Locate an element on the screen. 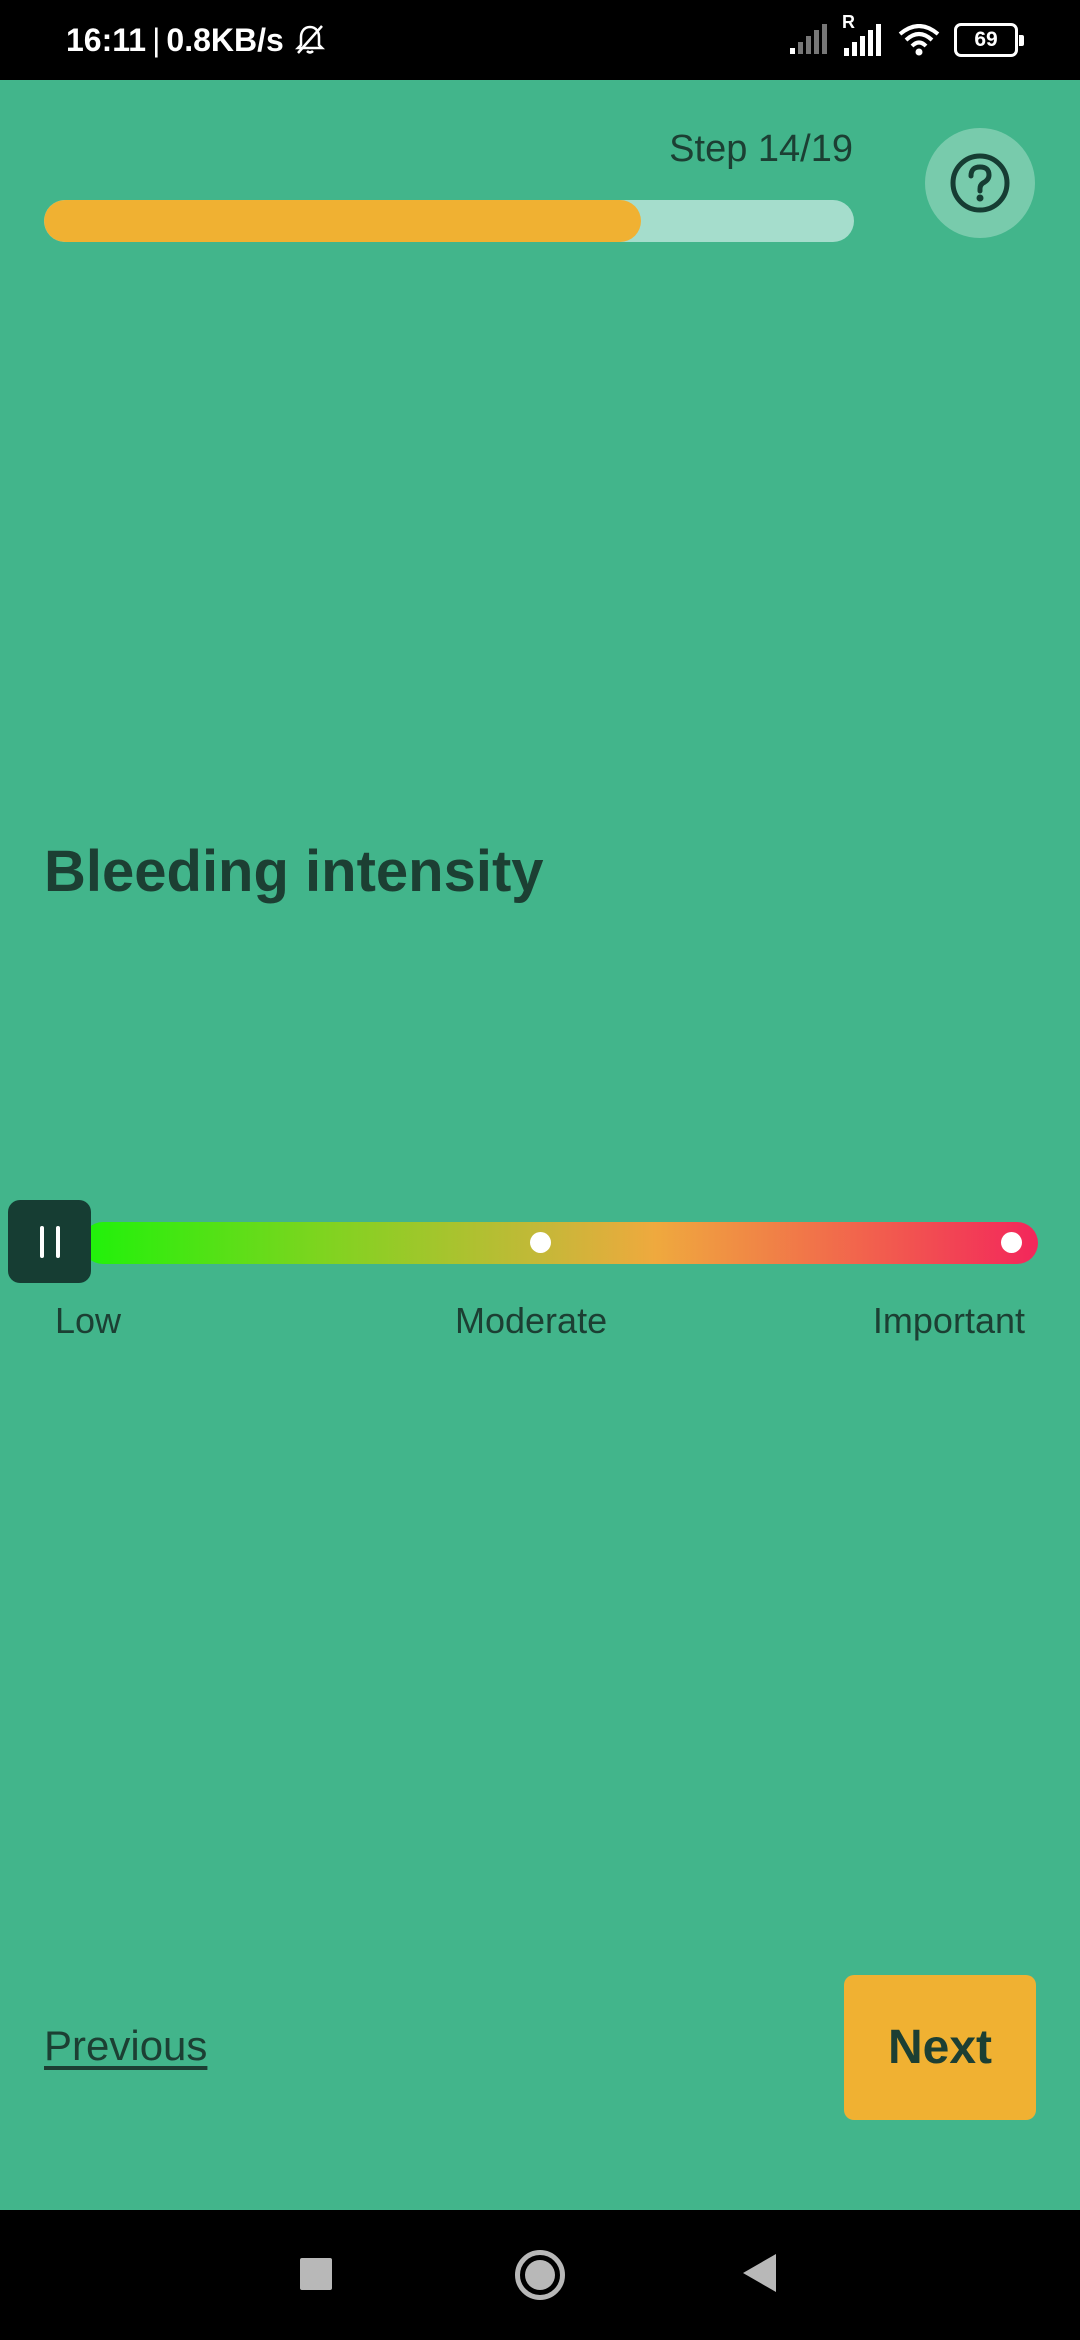  step-counter: Step 14/19 is located at coordinates (761, 149).